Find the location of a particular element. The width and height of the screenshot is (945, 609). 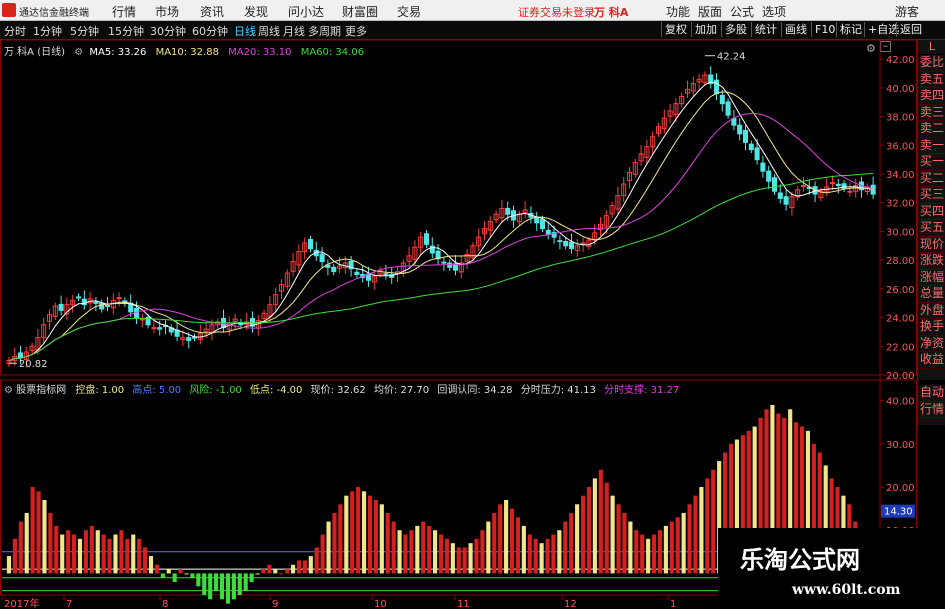

date-axis-label: 12 is located at coordinates (570, 604).